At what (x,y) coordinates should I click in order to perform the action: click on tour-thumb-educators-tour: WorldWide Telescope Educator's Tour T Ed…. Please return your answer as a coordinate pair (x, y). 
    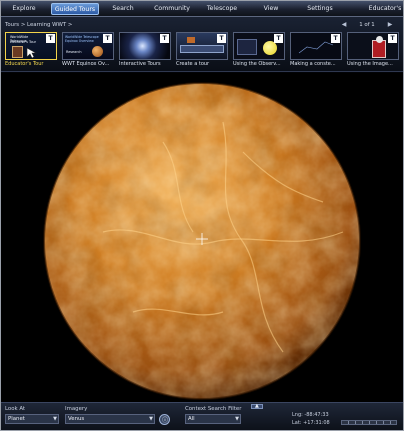
    Looking at the image, I should click on (31, 49).